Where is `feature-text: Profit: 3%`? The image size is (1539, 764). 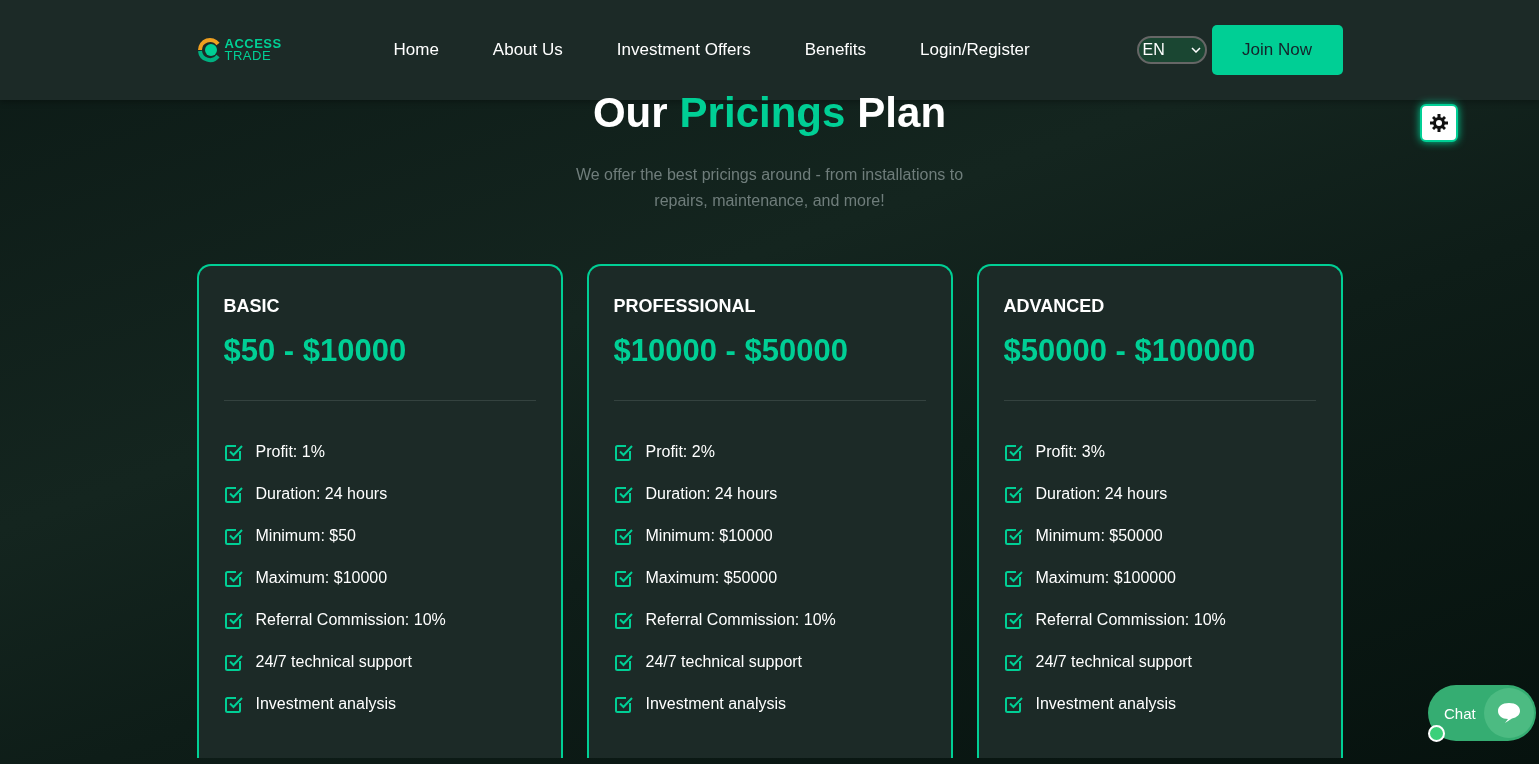
feature-text: Profit: 3% is located at coordinates (1070, 452).